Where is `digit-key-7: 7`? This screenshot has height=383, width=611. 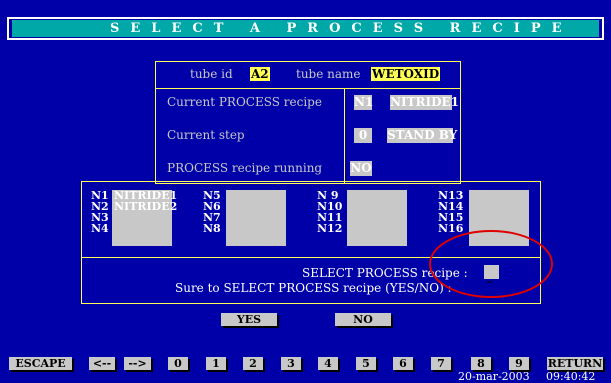
digit-key-7: 7 is located at coordinates (441, 363).